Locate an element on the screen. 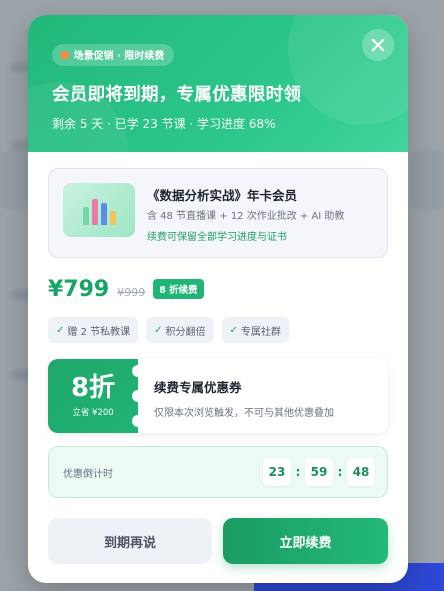 The height and width of the screenshot is (591, 444). modal-subtitle: 剩余 5 天 · 已学 23 节课 · 学习进度 68% is located at coordinates (164, 123).